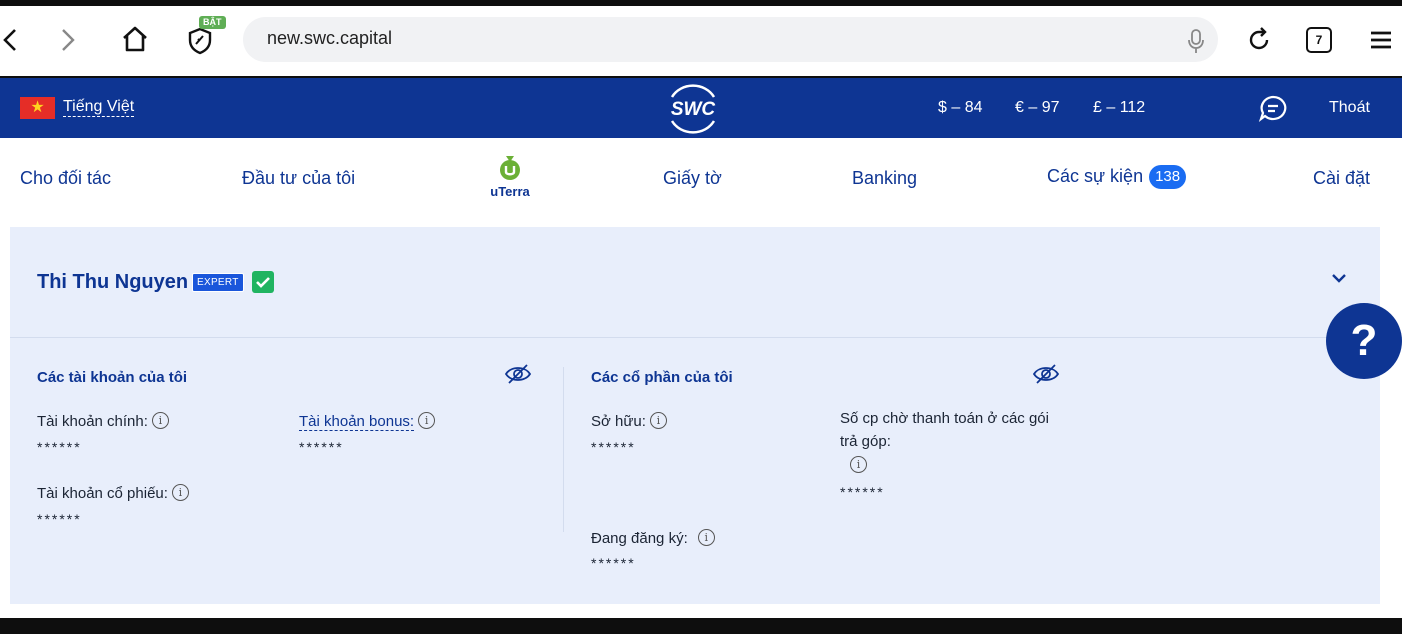  Describe the element at coordinates (65, 178) in the screenshot. I see `nav-partners: Cho đối tác` at that location.